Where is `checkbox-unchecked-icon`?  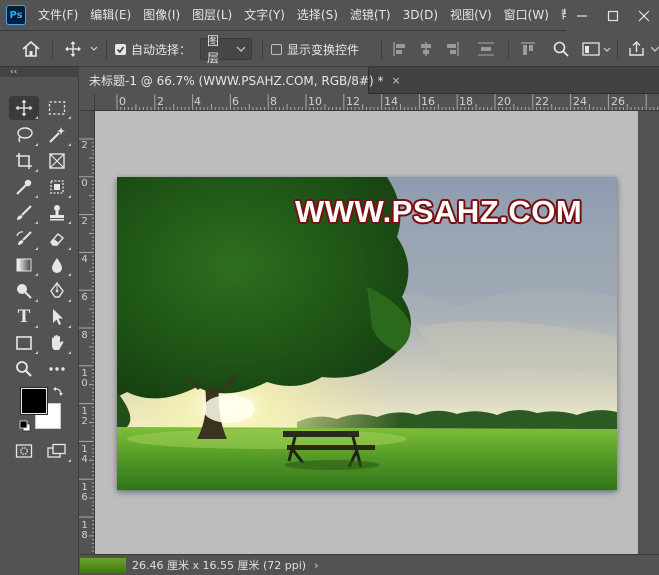
checkbox-unchecked-icon is located at coordinates (276, 49).